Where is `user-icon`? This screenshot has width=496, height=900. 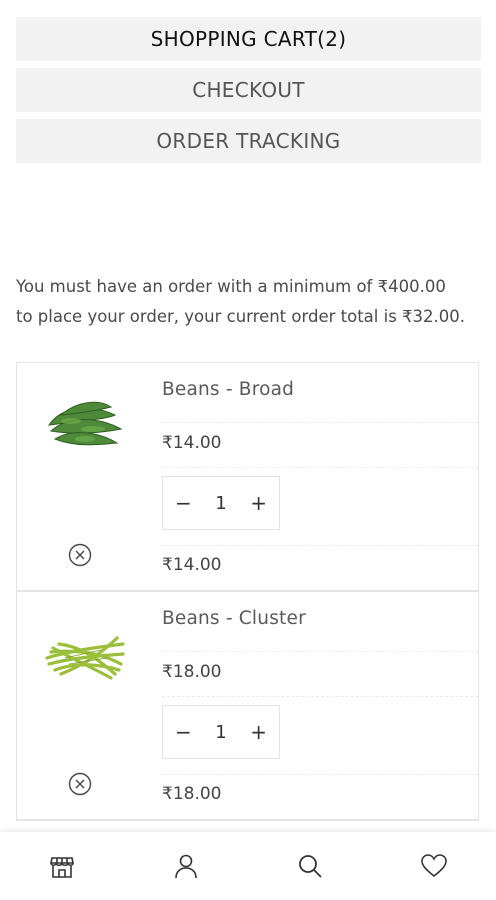
user-icon is located at coordinates (186, 866).